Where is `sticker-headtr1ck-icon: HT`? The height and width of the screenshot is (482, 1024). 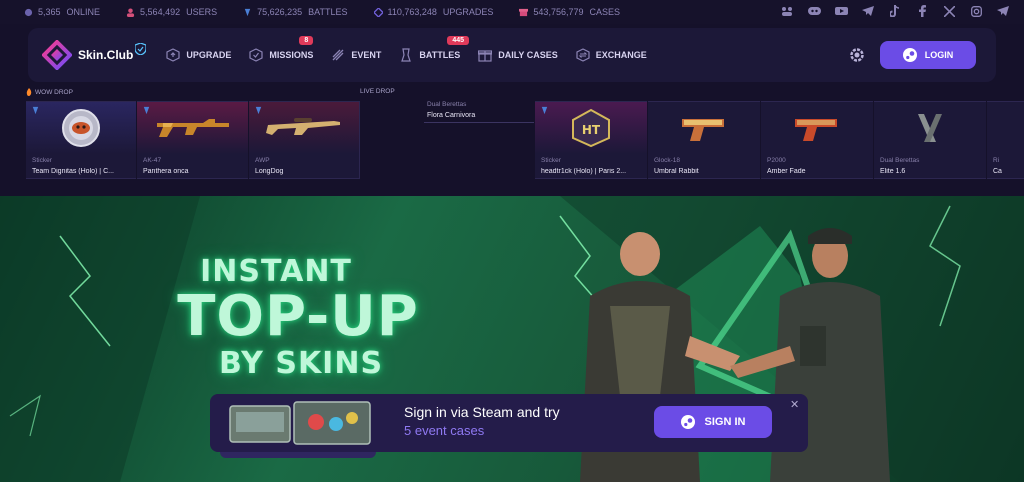
sticker-headtr1ck-icon: HT is located at coordinates (591, 128).